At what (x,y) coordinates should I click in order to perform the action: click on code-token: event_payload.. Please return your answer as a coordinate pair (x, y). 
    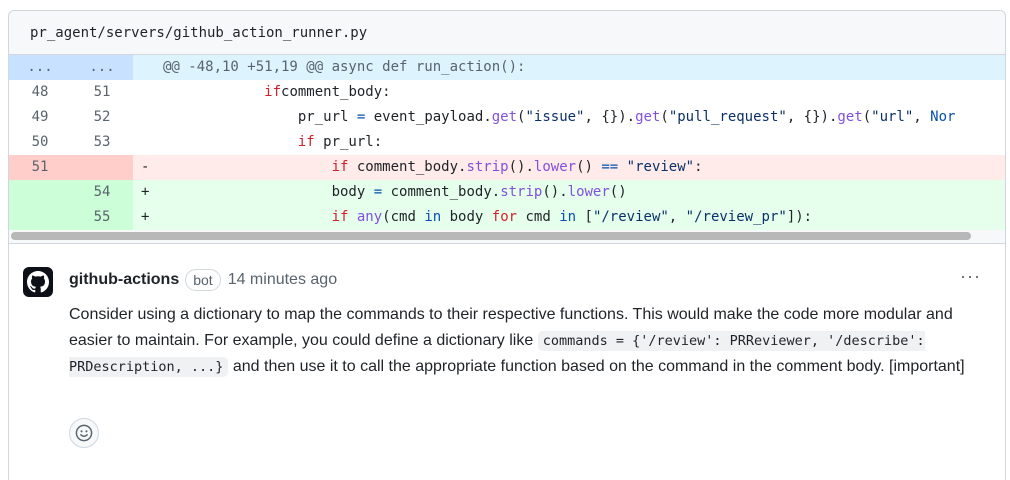
    Looking at the image, I should click on (428, 117).